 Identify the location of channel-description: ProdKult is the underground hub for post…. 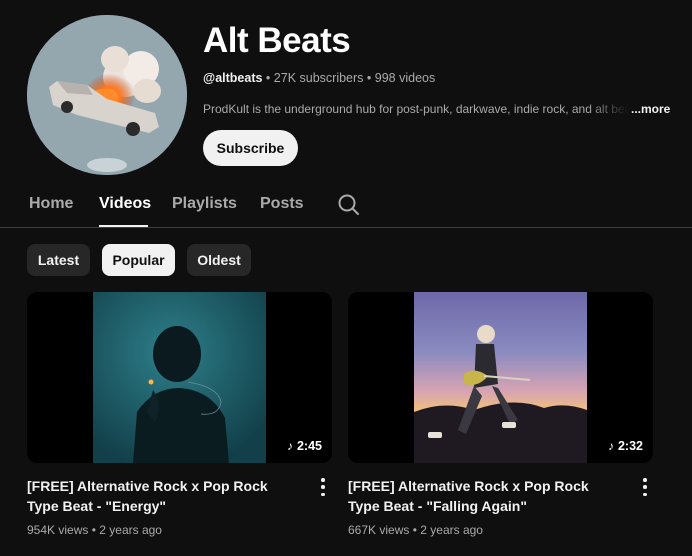
(438, 109).